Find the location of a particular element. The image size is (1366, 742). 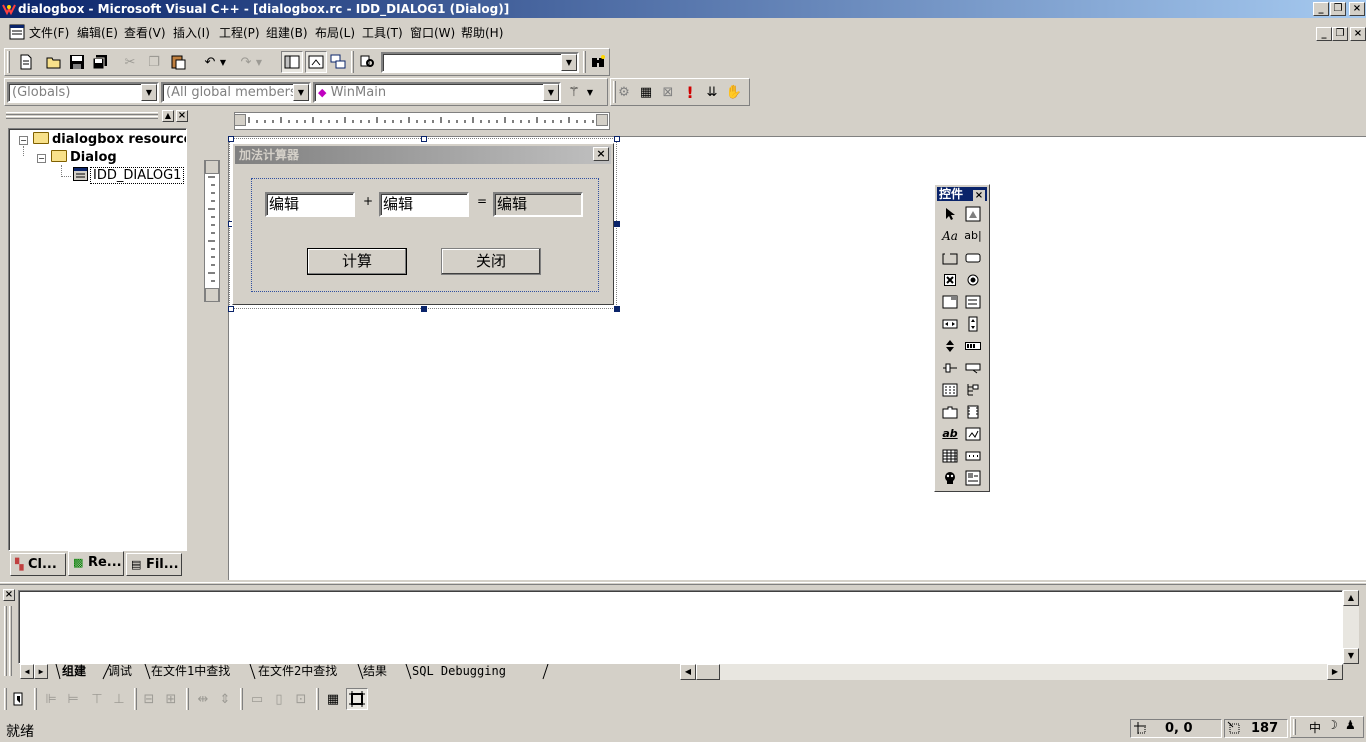

menu-window: 窗口(W) is located at coordinates (432, 33).